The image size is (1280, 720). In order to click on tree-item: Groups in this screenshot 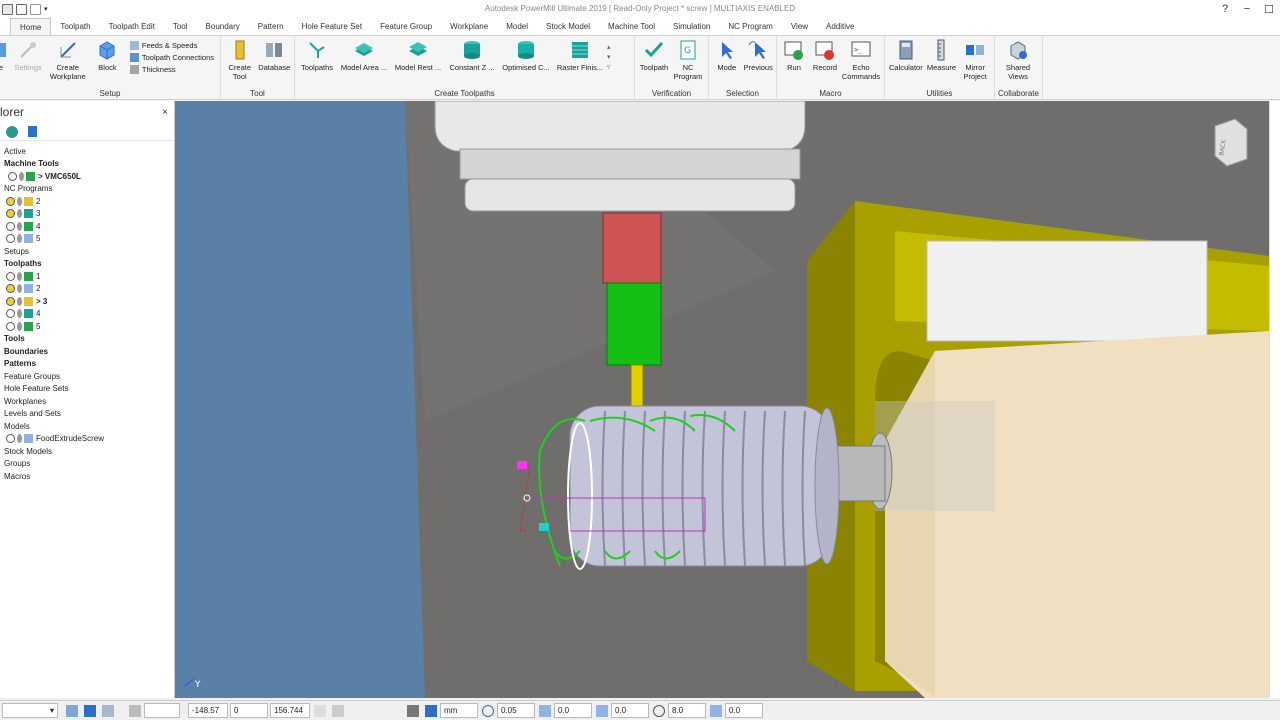, I will do `click(87, 464)`.